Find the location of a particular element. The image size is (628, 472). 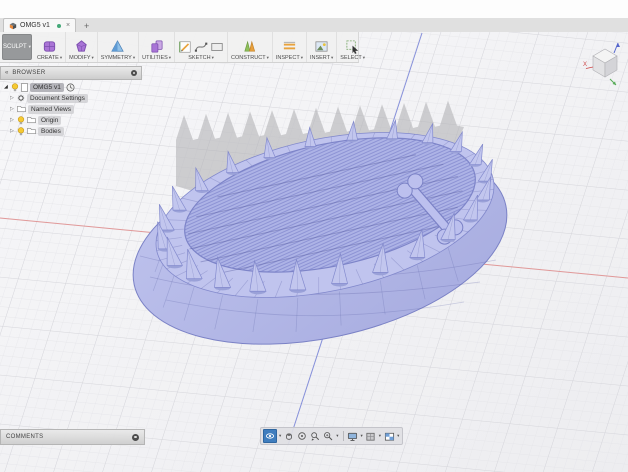

sculpt-mode-label: SCULPT is located at coordinates (15, 47).